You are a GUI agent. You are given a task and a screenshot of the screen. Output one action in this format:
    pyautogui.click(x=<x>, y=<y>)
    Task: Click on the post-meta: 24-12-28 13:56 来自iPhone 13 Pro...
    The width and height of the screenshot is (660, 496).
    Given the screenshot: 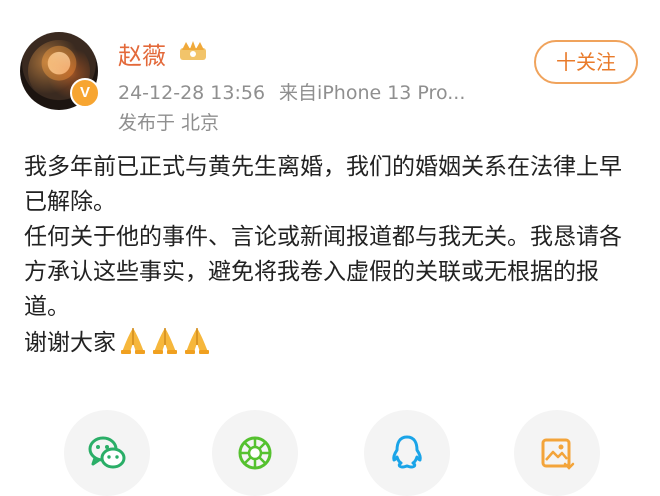 What is the action you would take?
    pyautogui.click(x=291, y=91)
    